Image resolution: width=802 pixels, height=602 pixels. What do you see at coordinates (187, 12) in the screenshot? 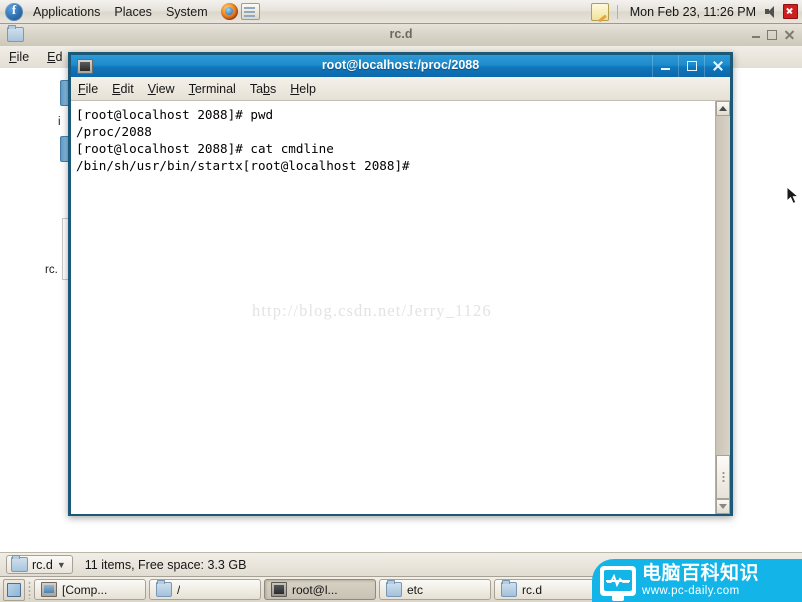
I see `menu-system: System` at bounding box center [187, 12].